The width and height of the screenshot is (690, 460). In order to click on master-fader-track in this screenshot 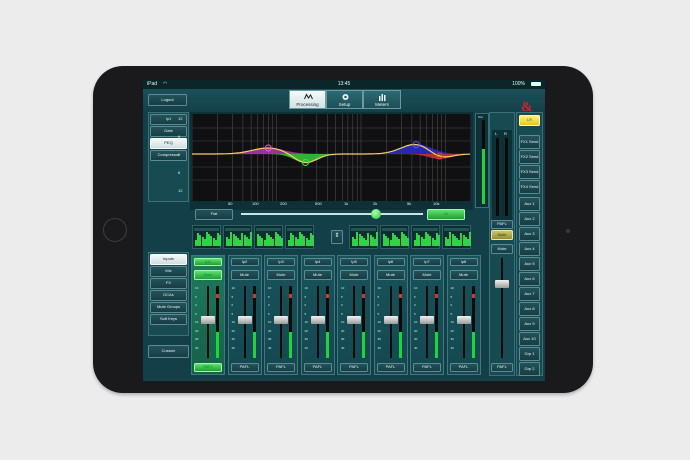, I will do `click(502, 308)`.